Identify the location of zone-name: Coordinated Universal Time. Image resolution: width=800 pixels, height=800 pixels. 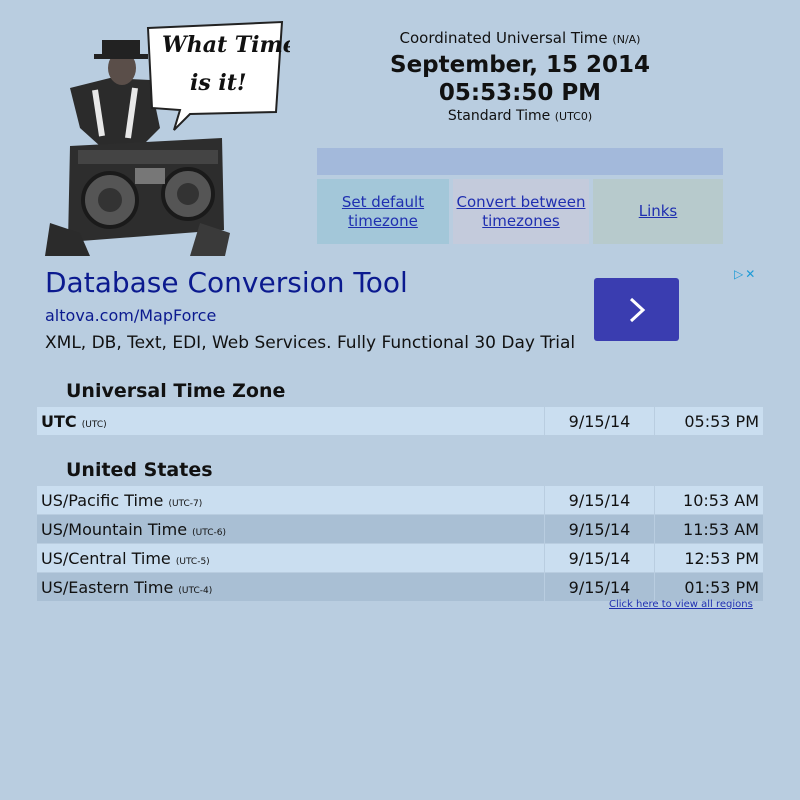
(503, 38).